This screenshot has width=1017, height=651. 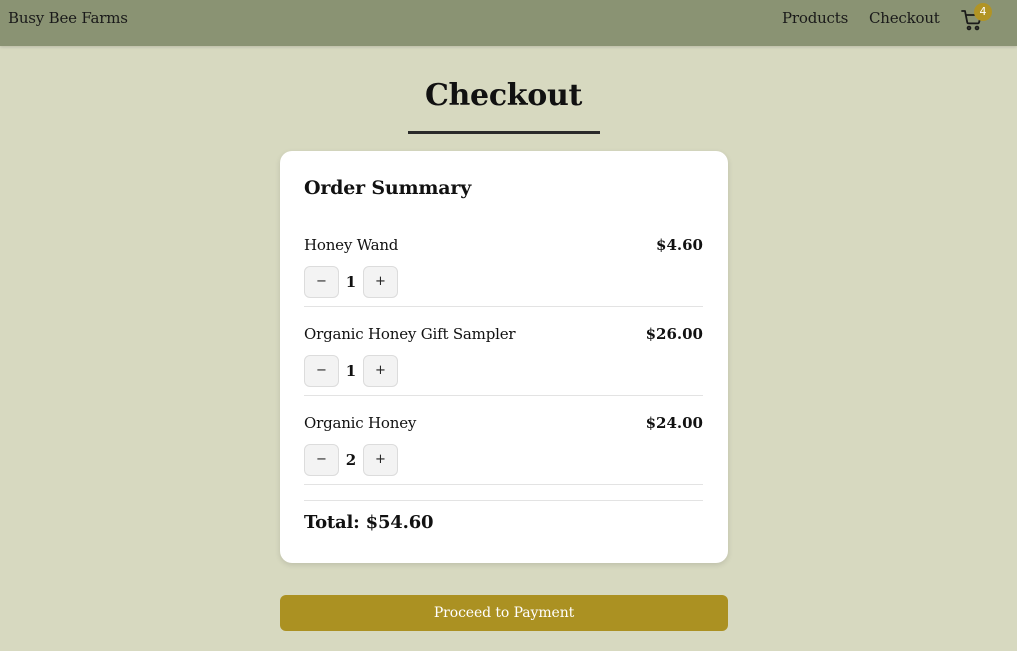 What do you see at coordinates (674, 334) in the screenshot?
I see `item-price: $26.00` at bounding box center [674, 334].